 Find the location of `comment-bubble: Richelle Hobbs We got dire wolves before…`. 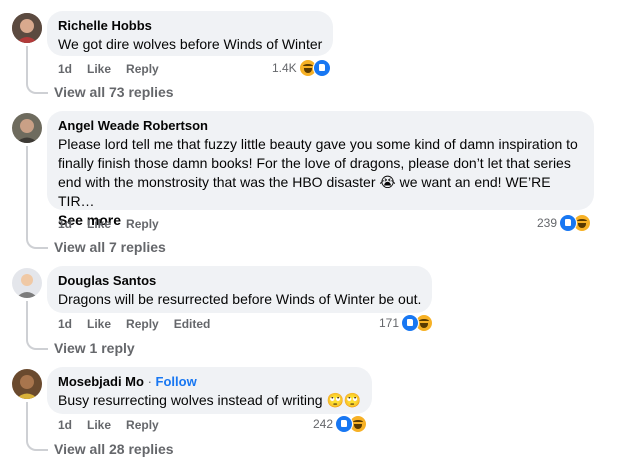

comment-bubble: Richelle Hobbs We got dire wolves before… is located at coordinates (190, 33).